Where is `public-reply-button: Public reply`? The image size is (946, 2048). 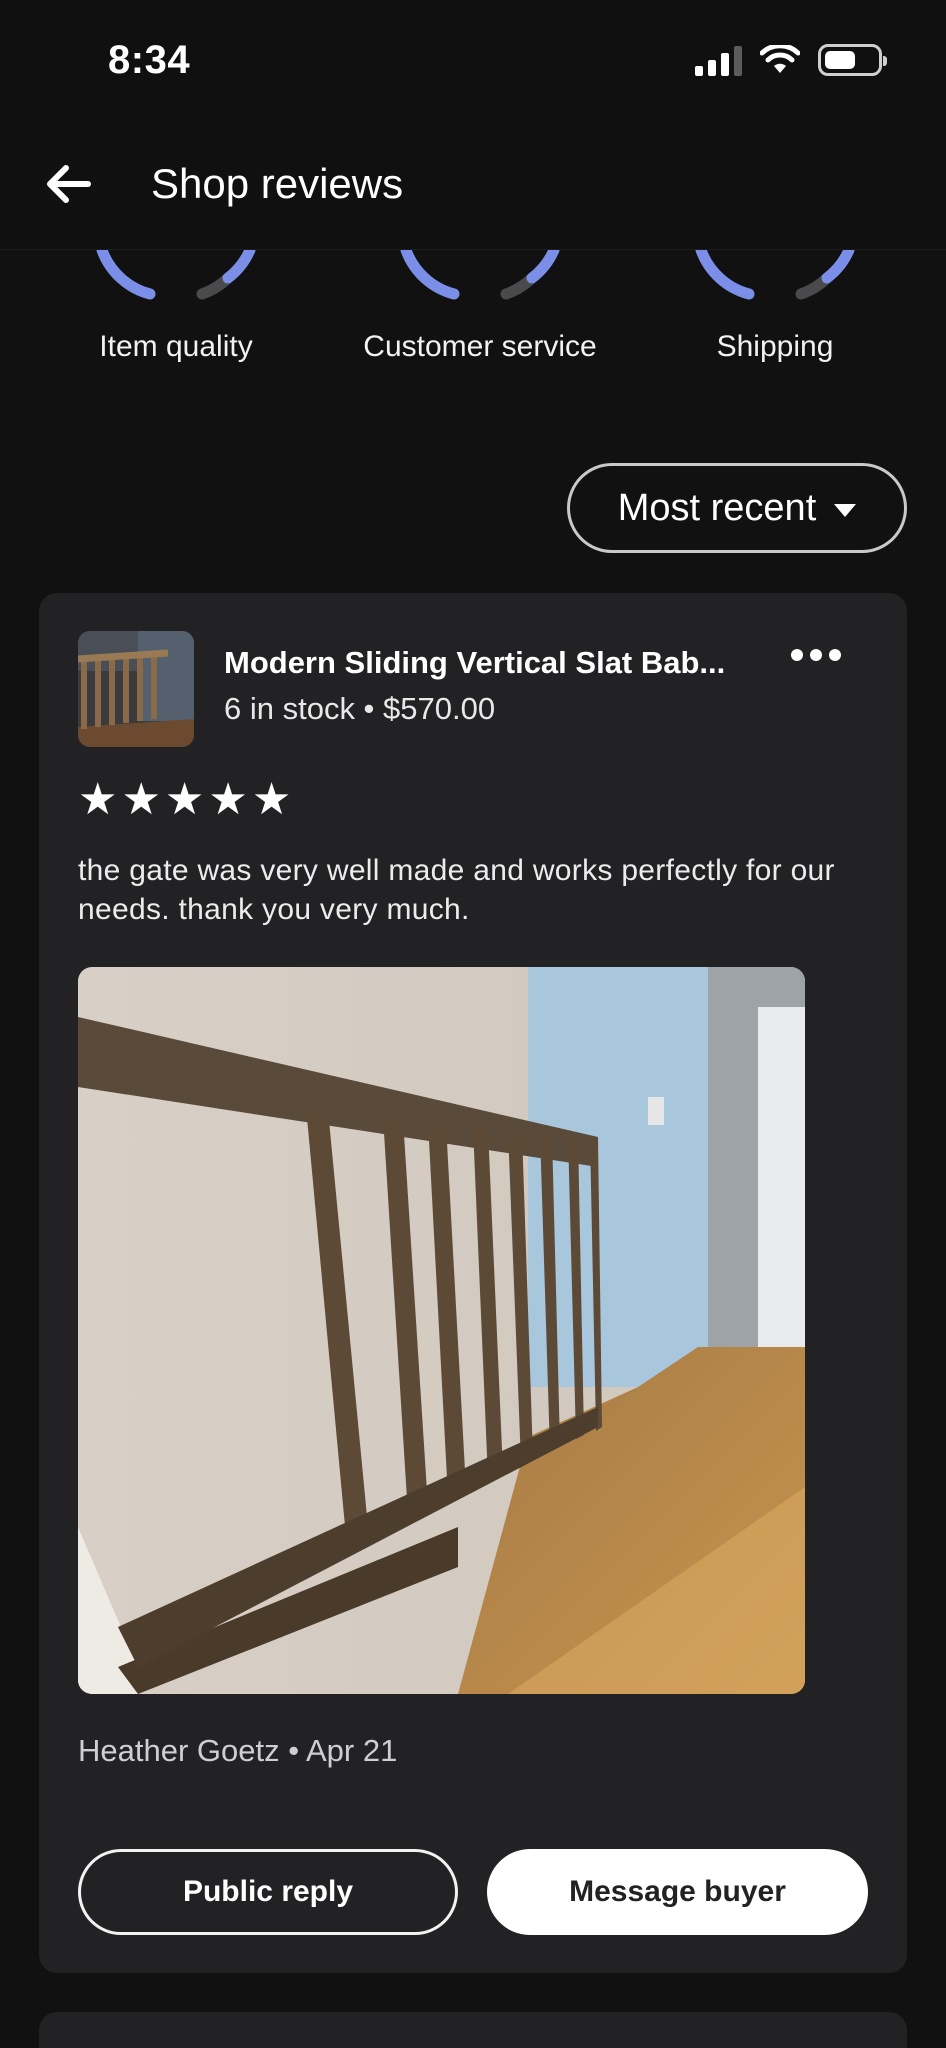 public-reply-button: Public reply is located at coordinates (268, 1892).